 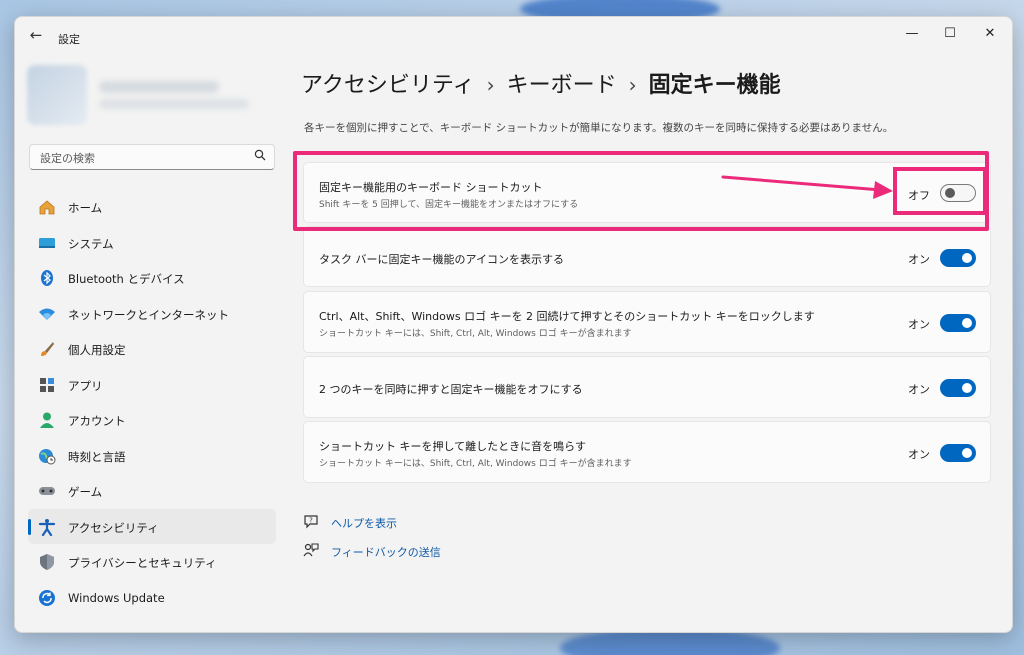 I want to click on personalization-icon, so click(x=47, y=349).